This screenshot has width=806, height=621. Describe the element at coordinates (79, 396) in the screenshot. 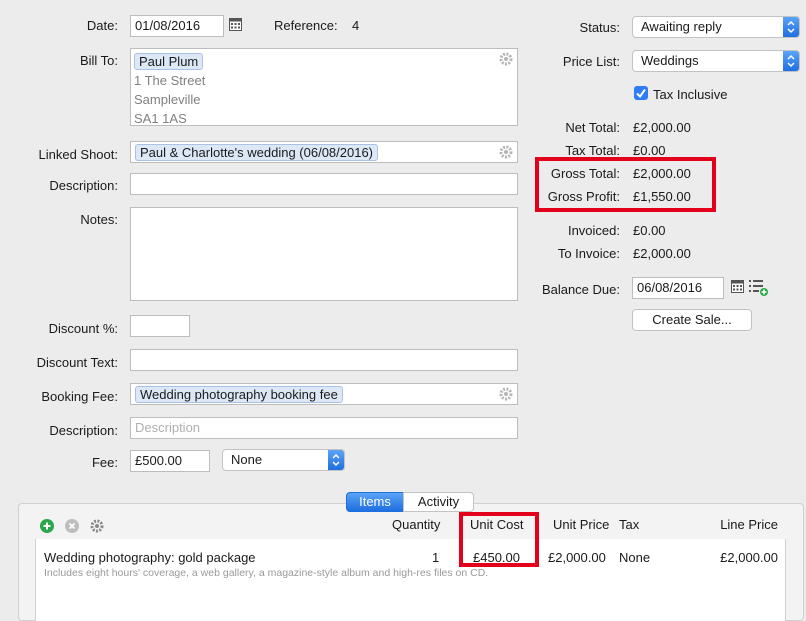

I see `booking-fee-label: Booking Fee:` at that location.